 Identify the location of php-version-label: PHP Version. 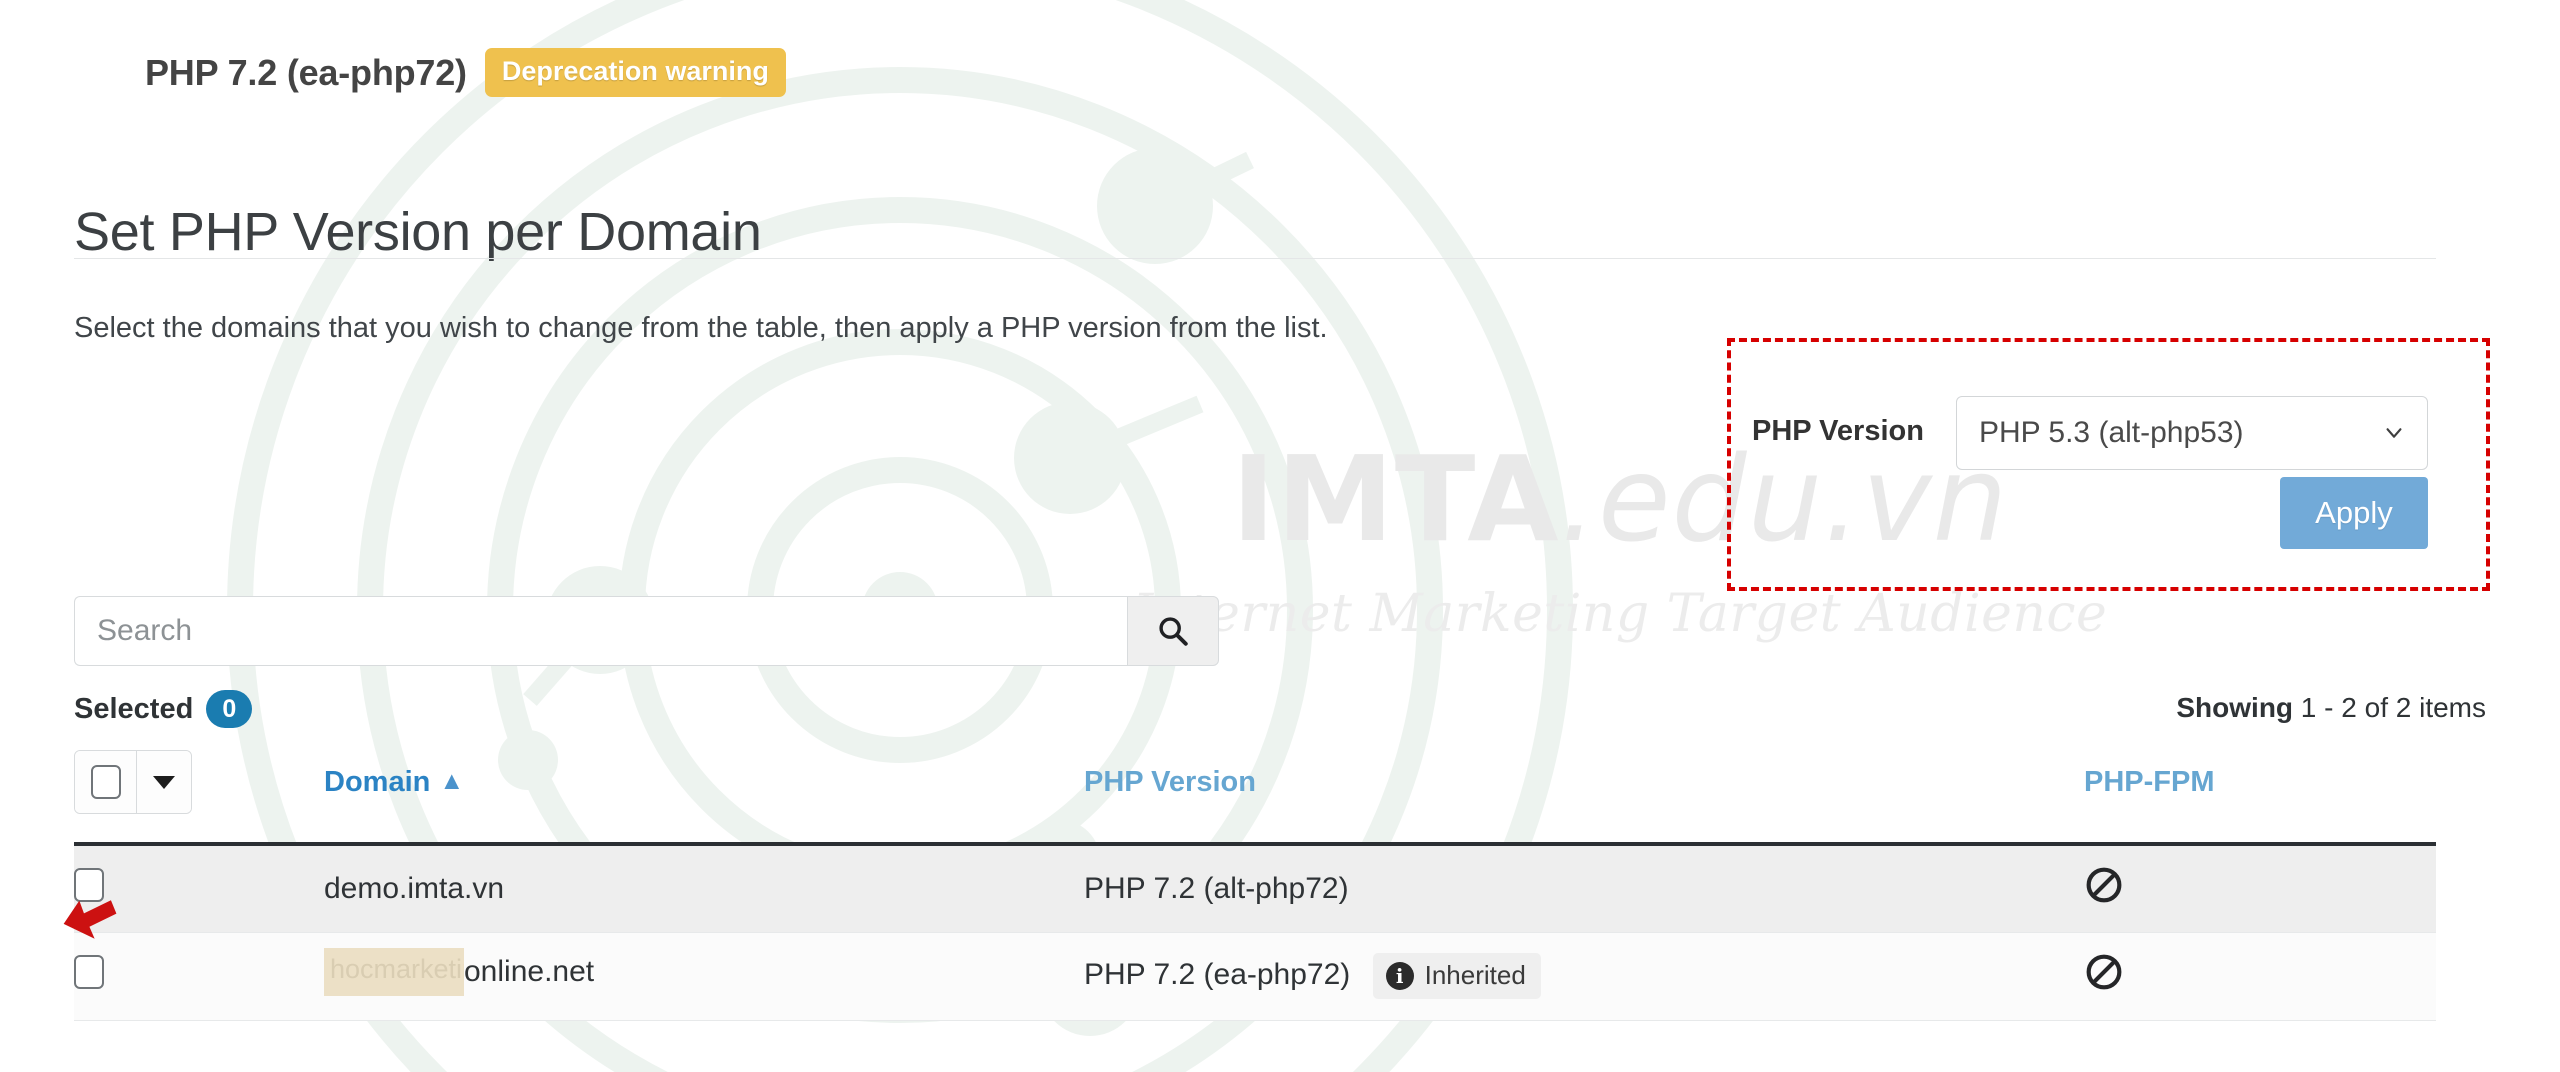
(1838, 431).